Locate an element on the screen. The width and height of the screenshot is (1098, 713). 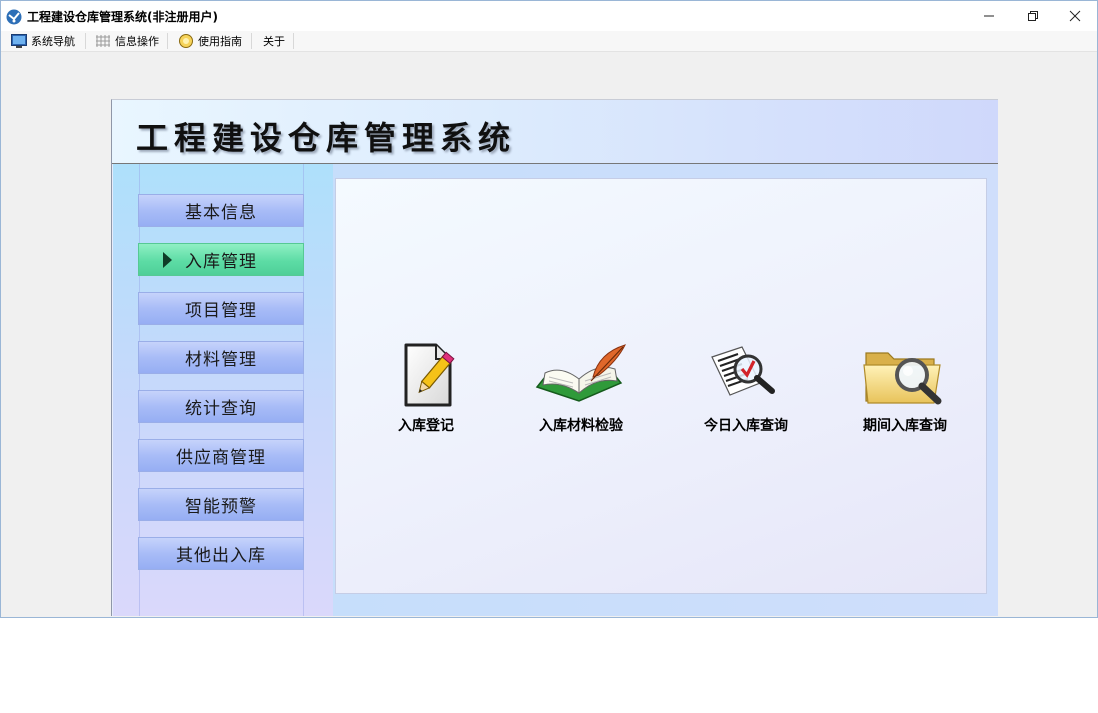
sidebar-item-smart-alert: 智能预警 is located at coordinates (221, 504).